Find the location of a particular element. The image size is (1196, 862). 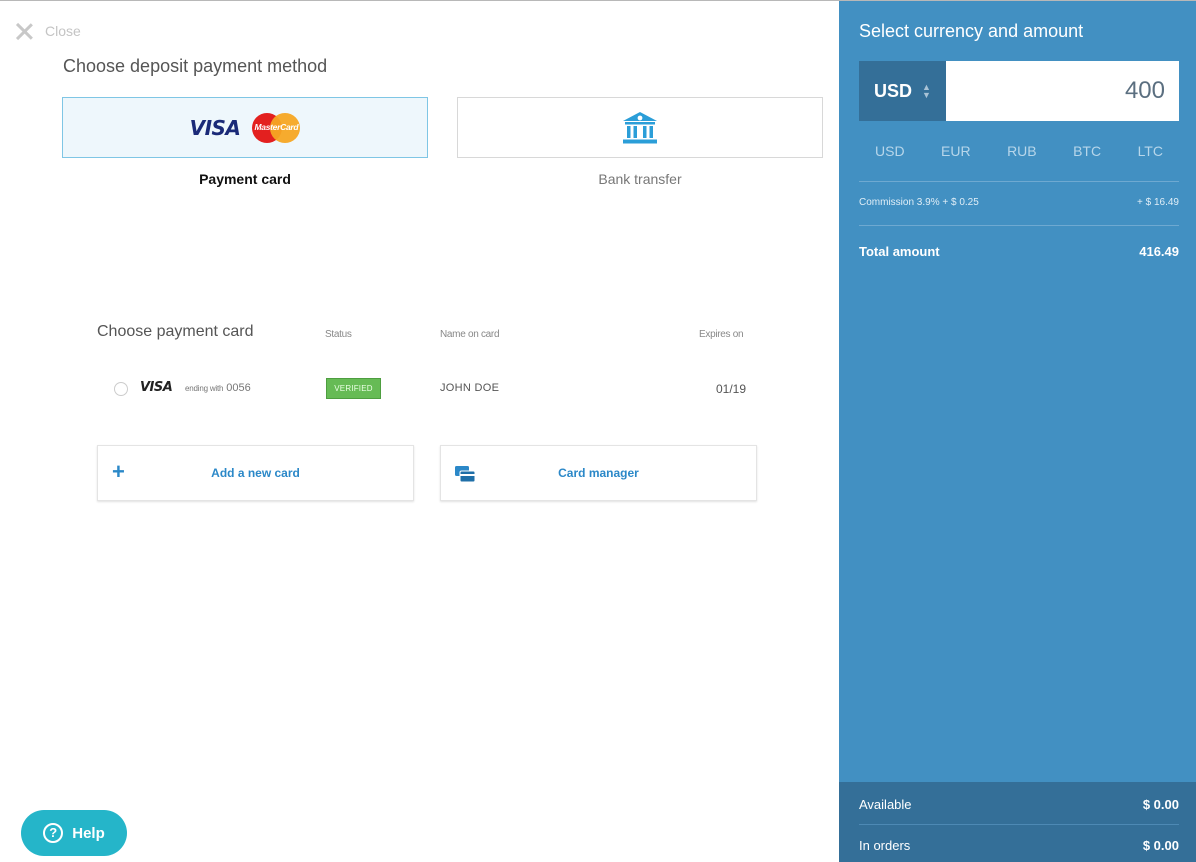

available-row: Available $ 0.00 is located at coordinates (1019, 804).